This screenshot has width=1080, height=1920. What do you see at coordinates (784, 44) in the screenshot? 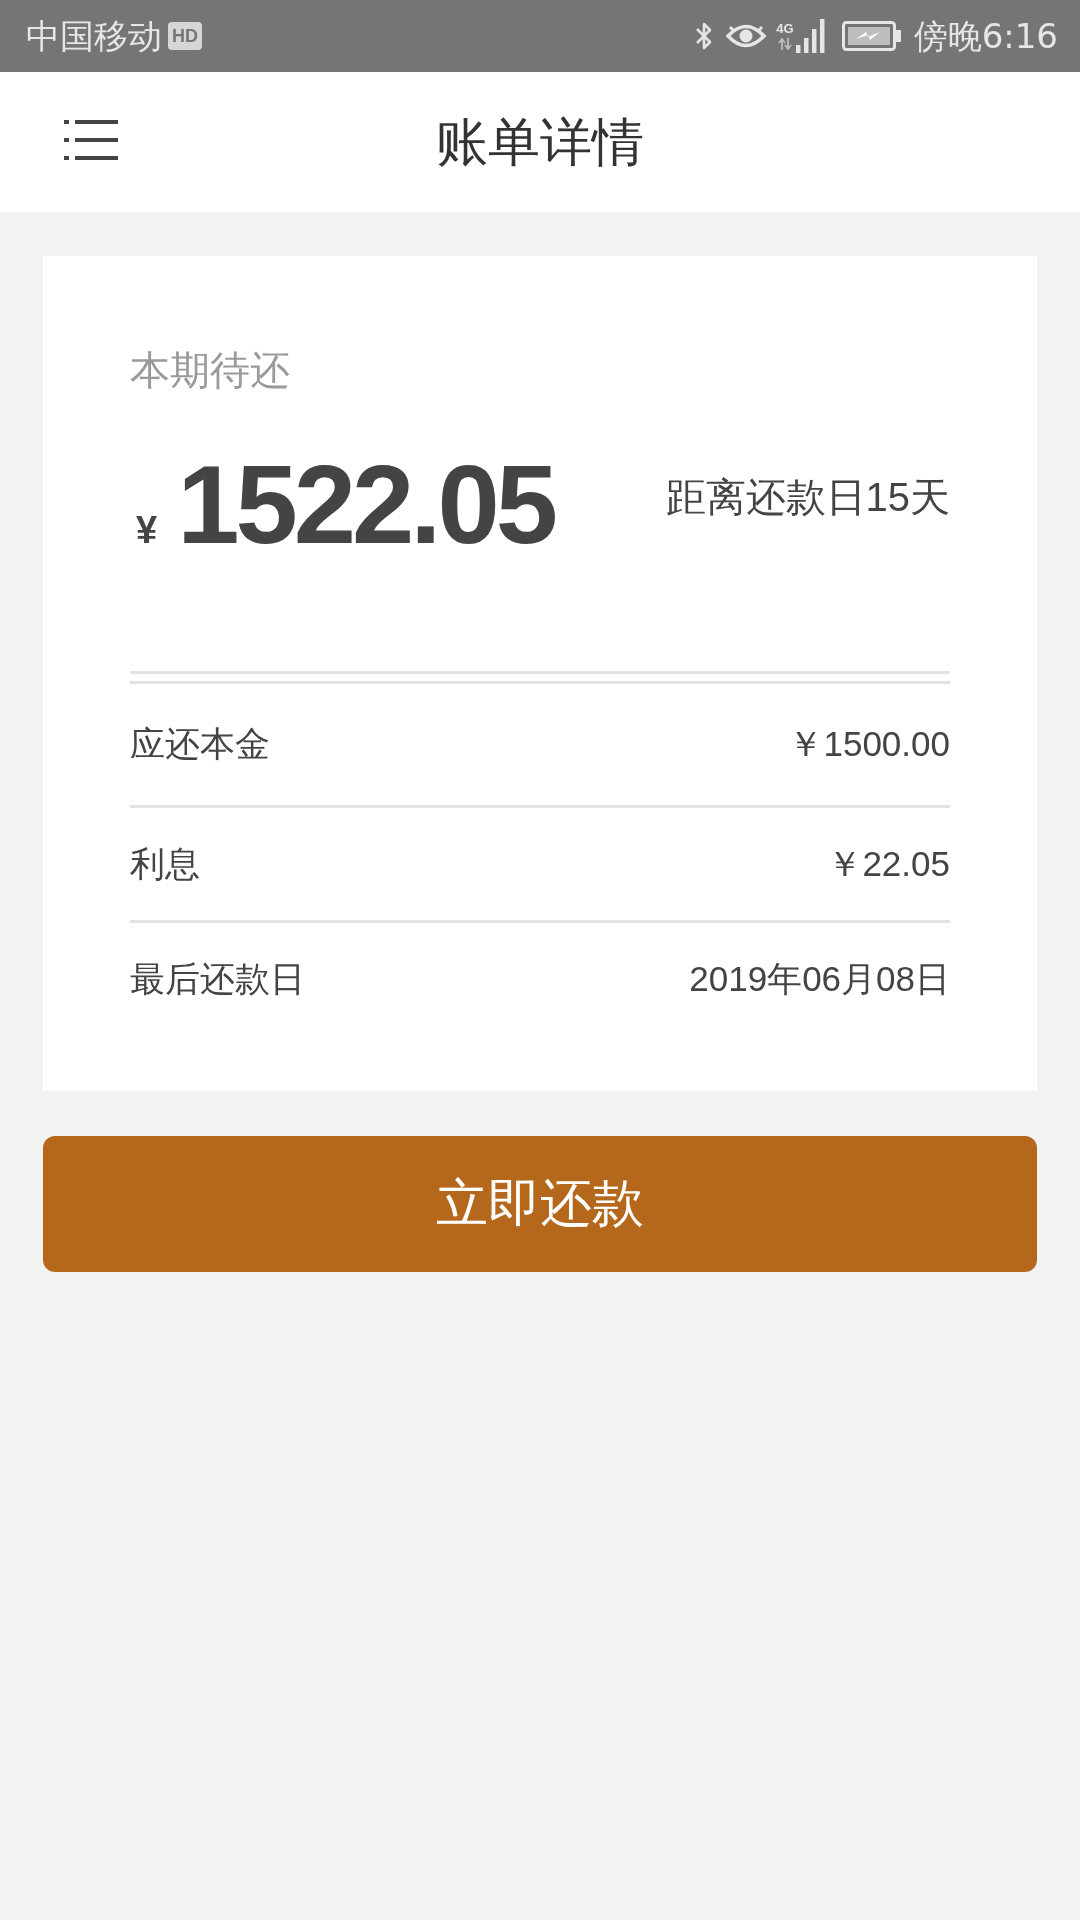
I see `data-arrows-icon` at bounding box center [784, 44].